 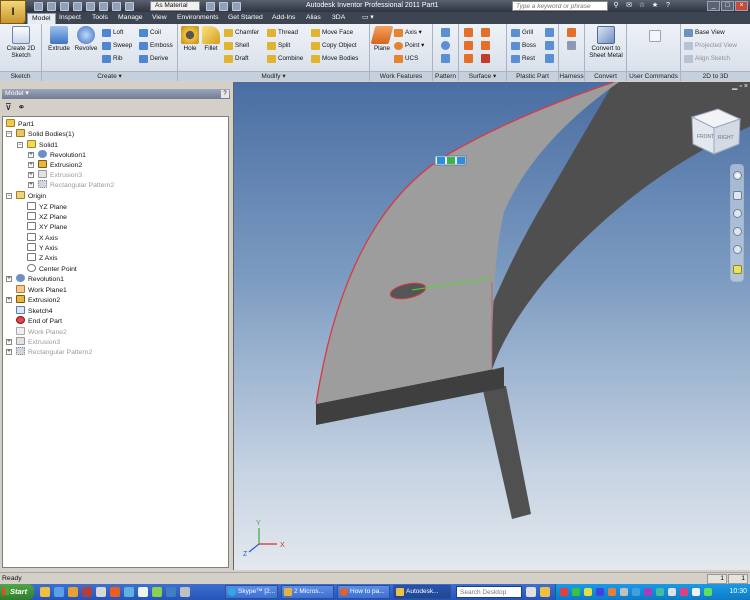 I want to click on volume-icon, so click(x=696, y=592).